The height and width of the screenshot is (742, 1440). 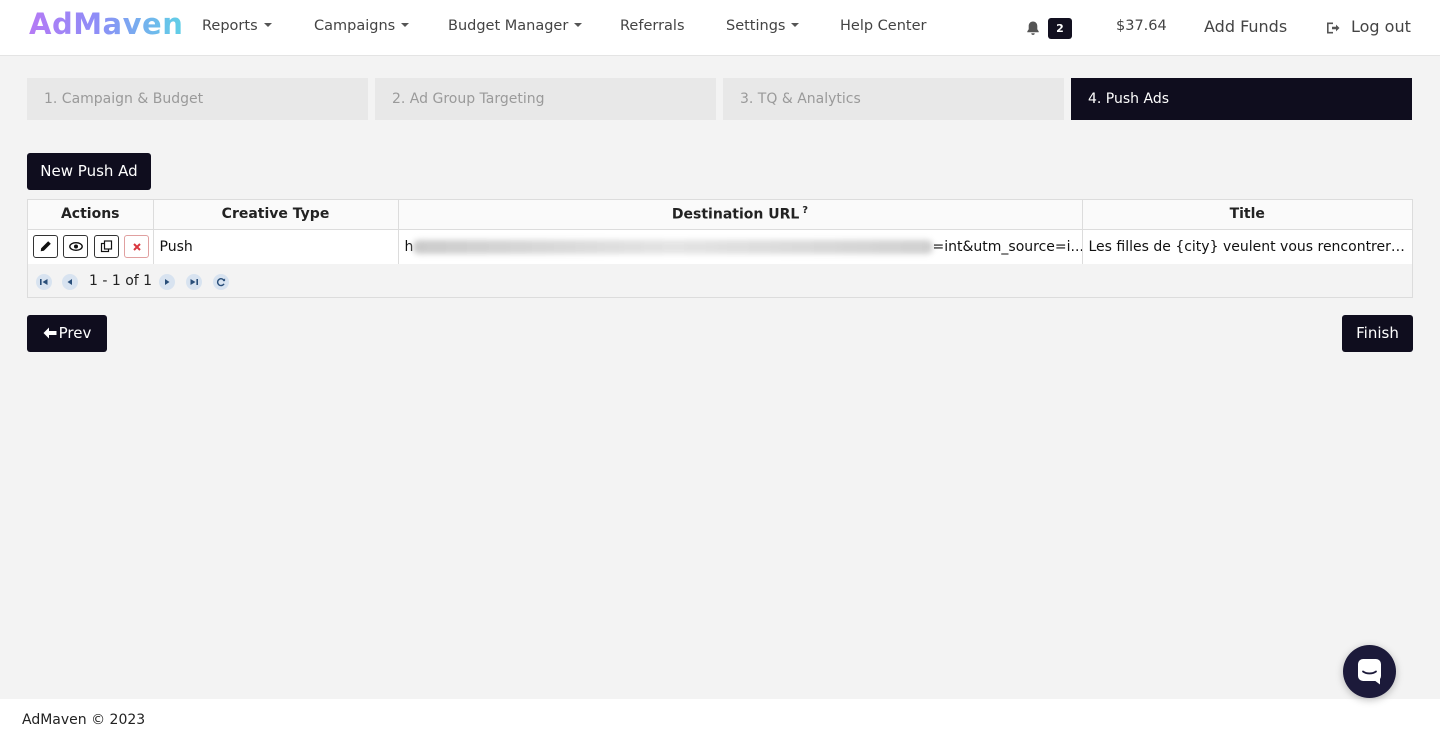 I want to click on brand-logo: AdMaven, so click(x=106, y=24).